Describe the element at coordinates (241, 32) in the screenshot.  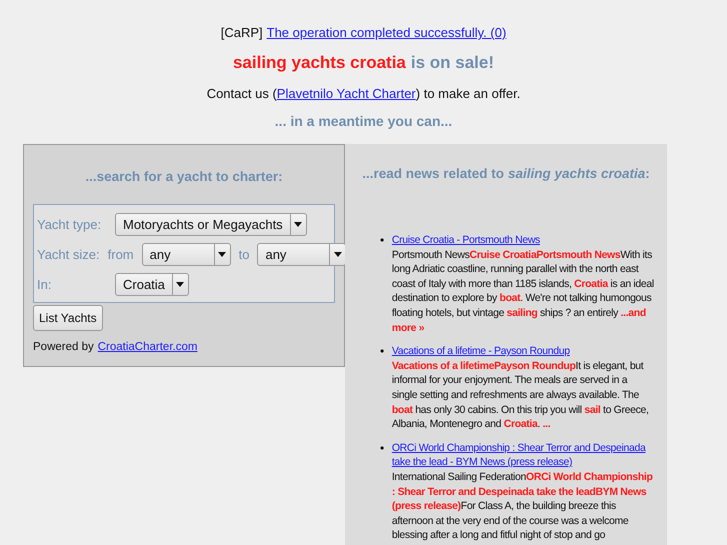
I see `source-tag: [CaRP]` at that location.